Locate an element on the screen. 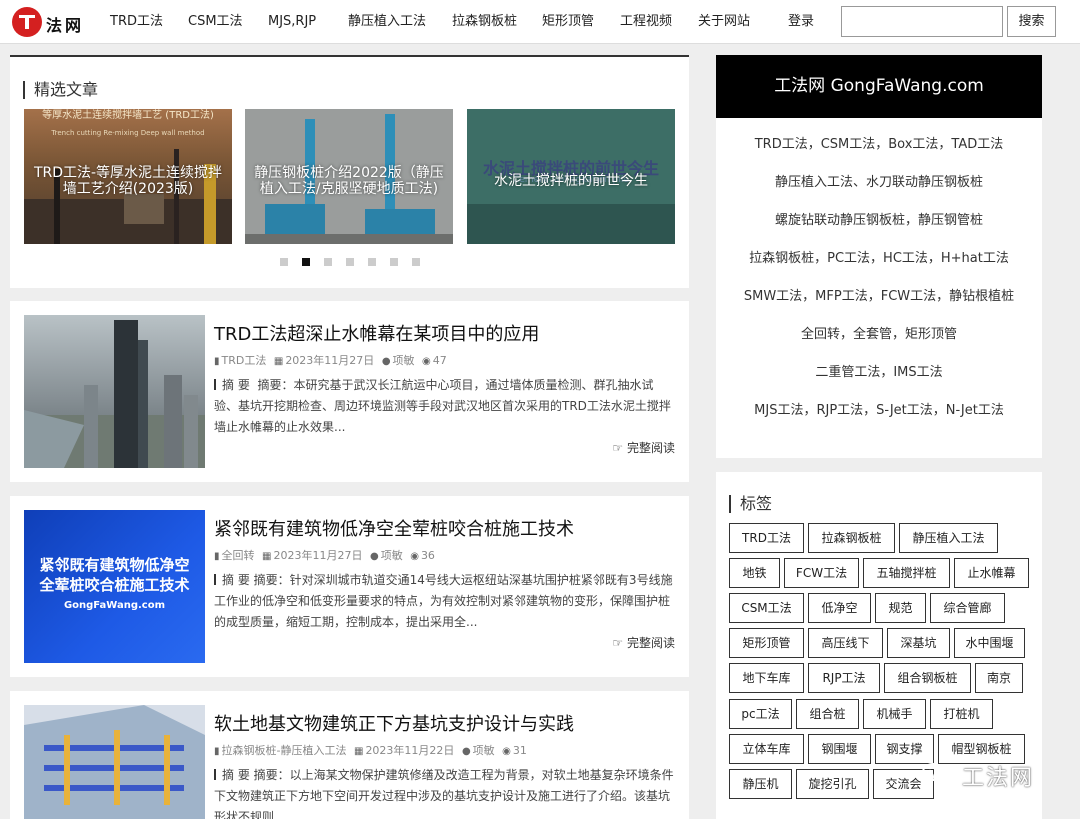 The width and height of the screenshot is (1080, 819). tag-item: 止水帷幕 is located at coordinates (991, 573).